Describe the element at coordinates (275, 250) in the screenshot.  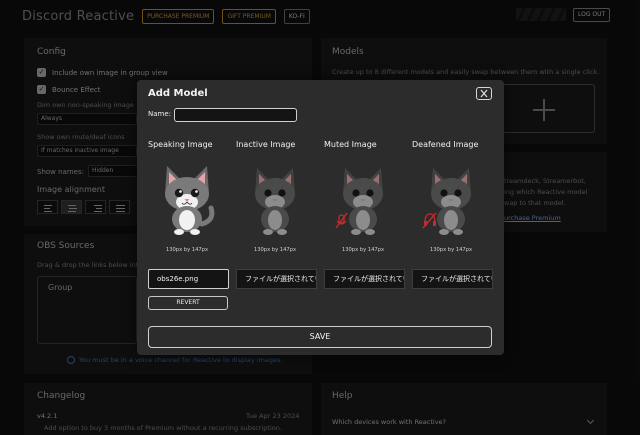
I see `inactive-image-dims: 130px by 147px` at that location.